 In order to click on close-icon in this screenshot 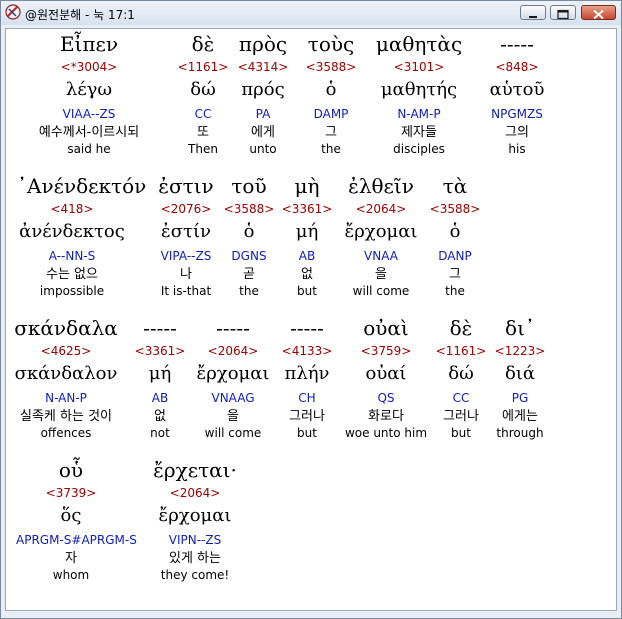, I will do `click(598, 14)`.